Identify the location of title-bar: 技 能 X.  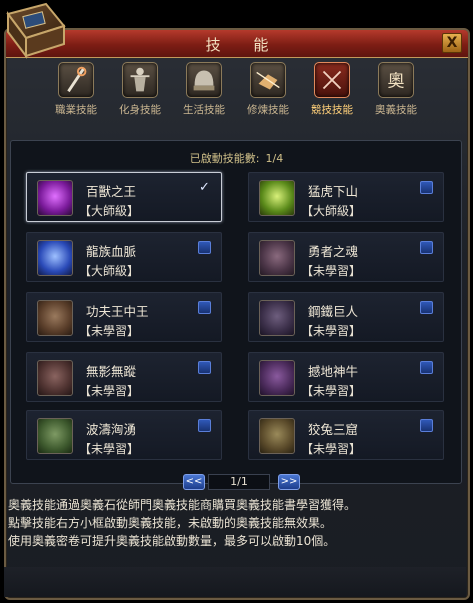
(237, 44).